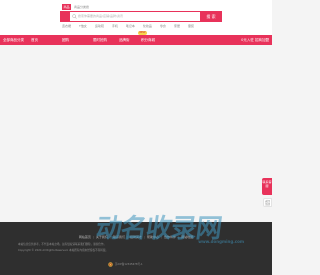 This screenshot has width=320, height=275. I want to click on search-input: 搜索你需要的商品/店铺/品牌/资讯, so click(100, 16).